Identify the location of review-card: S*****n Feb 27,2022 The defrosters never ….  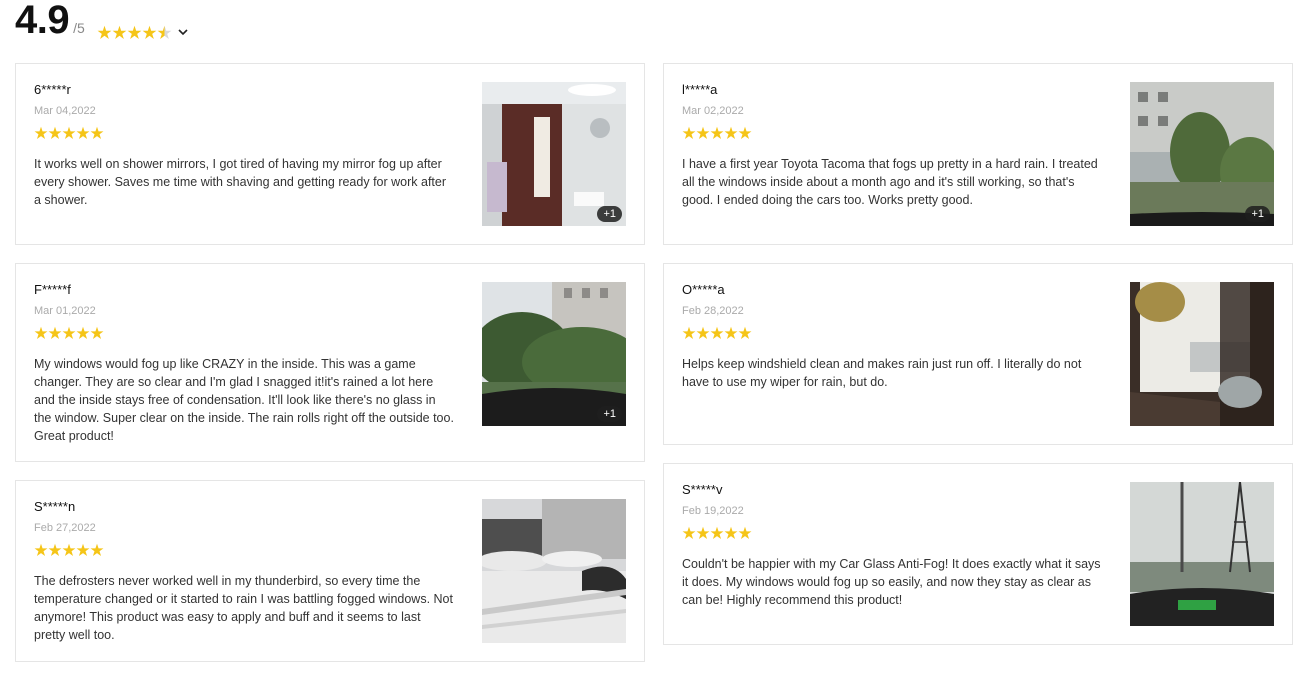
(330, 571).